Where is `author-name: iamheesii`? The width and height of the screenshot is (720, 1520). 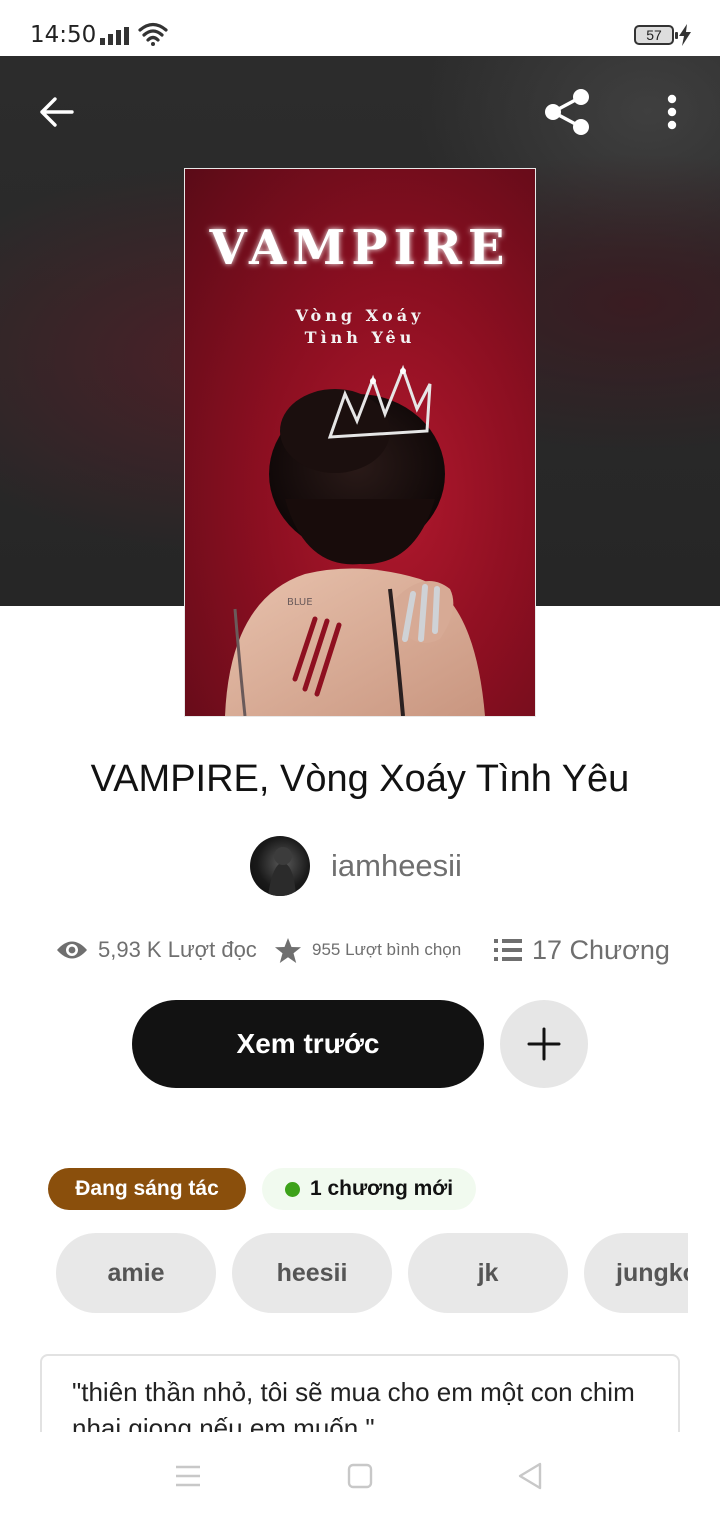 author-name: iamheesii is located at coordinates (396, 865).